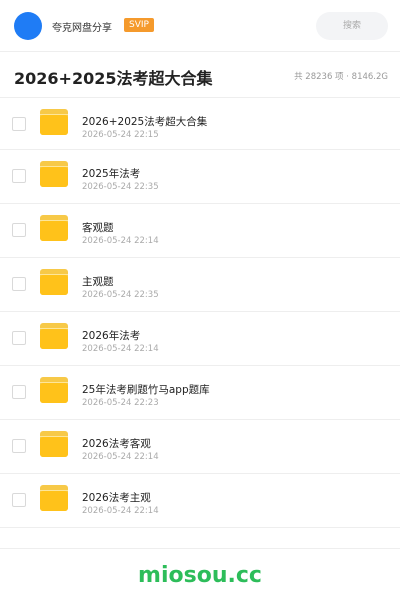 This screenshot has width=400, height=600. I want to click on list-item: 2026法考客观 2026-05-24 22:14, so click(200, 447).